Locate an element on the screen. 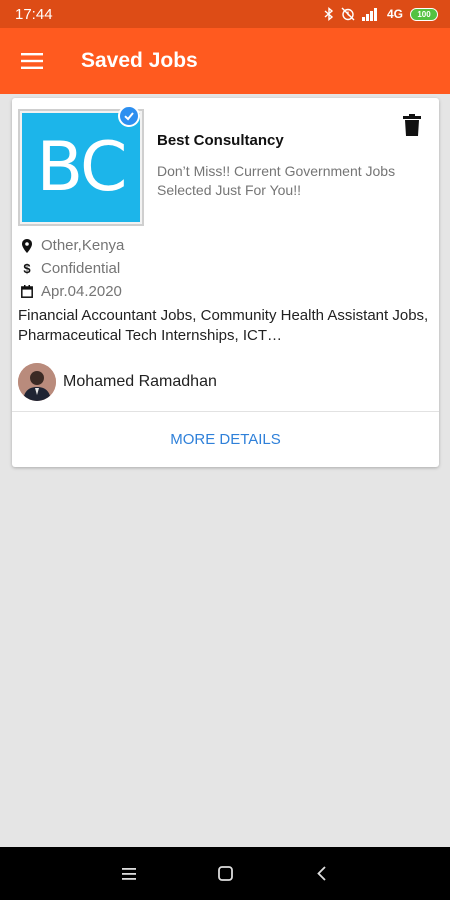  avatar is located at coordinates (37, 382).